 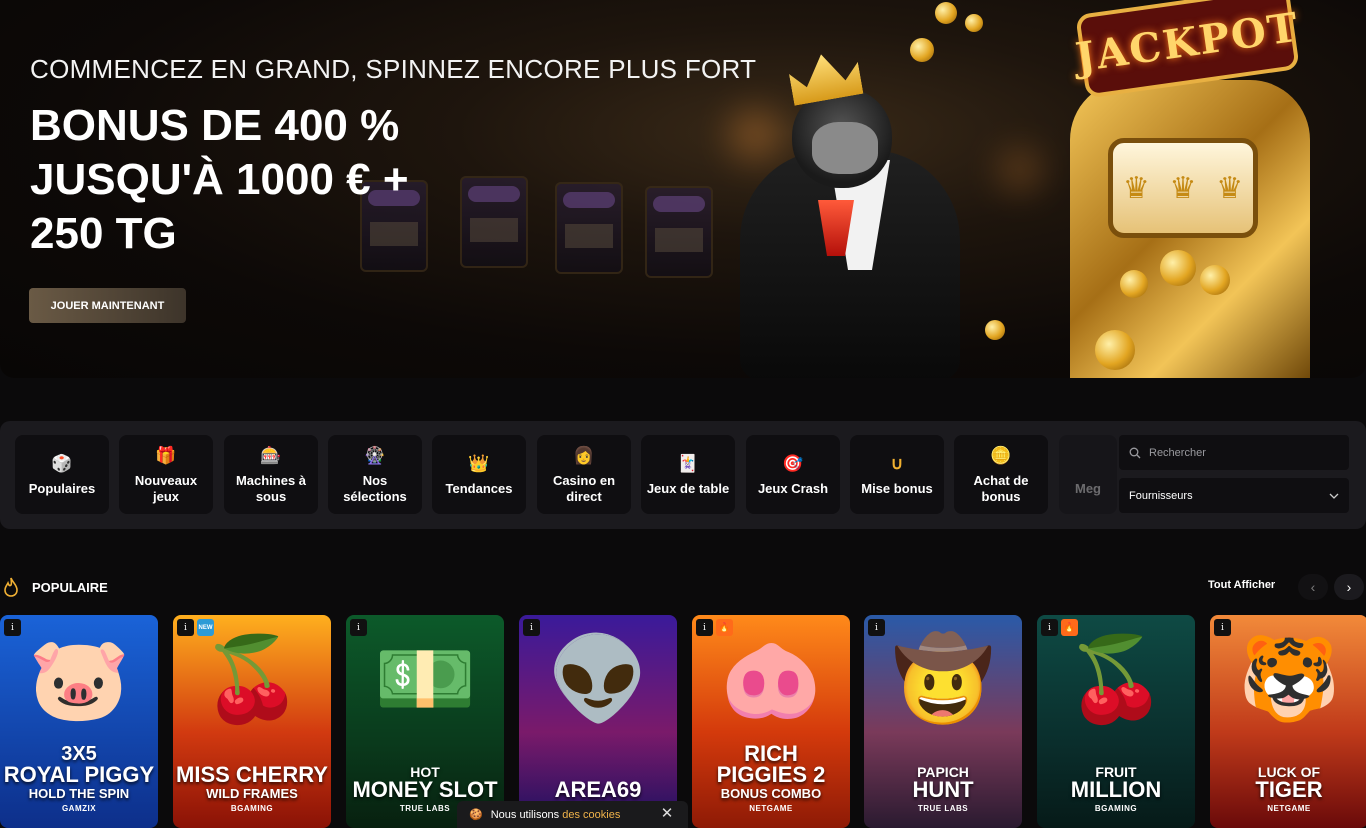 I want to click on chevron-right-icon: ›, so click(x=1349, y=587).